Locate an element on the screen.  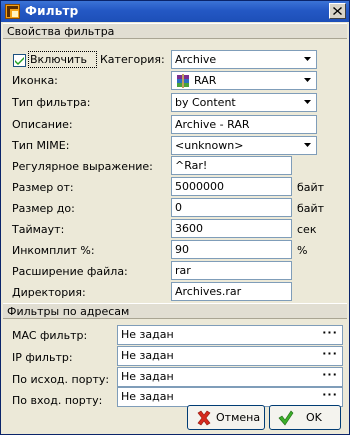
regex-input: ^Rar! is located at coordinates (231, 165).